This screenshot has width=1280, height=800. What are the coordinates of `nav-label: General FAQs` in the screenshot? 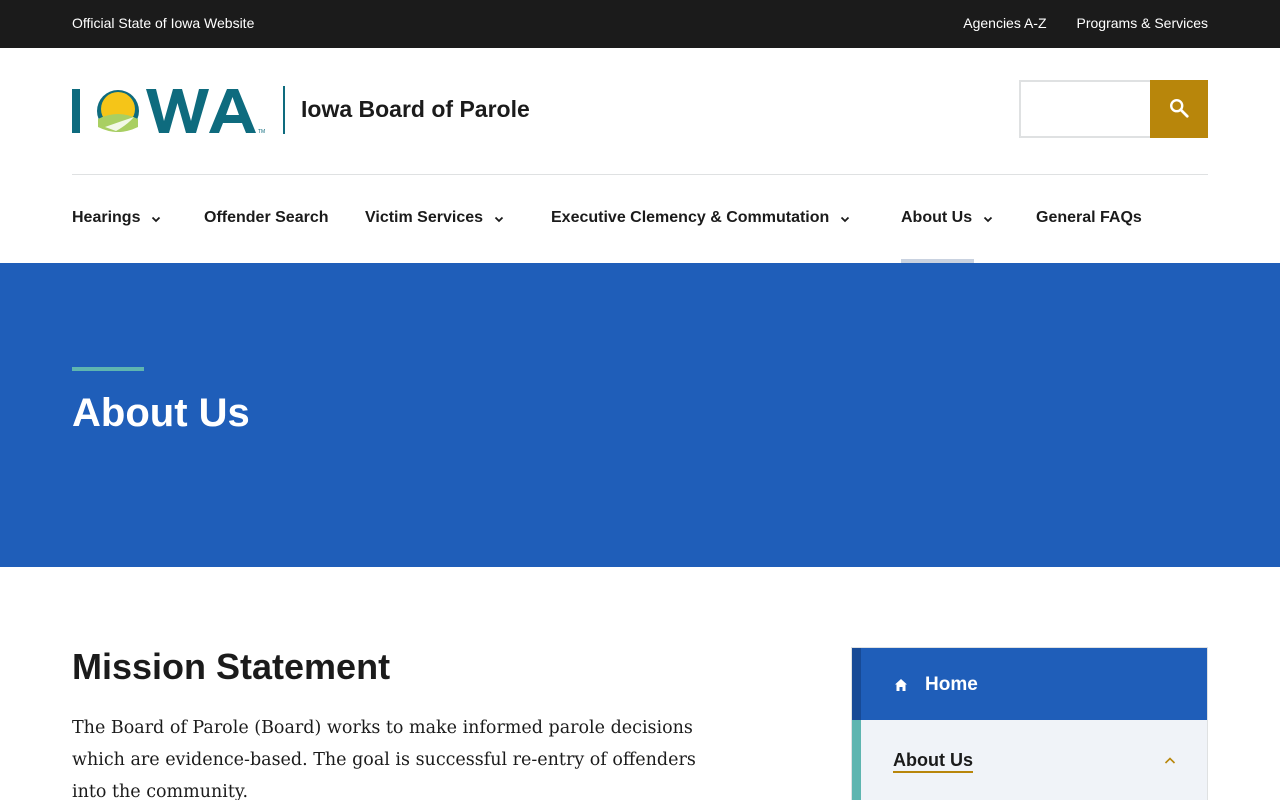 It's located at (1089, 217).